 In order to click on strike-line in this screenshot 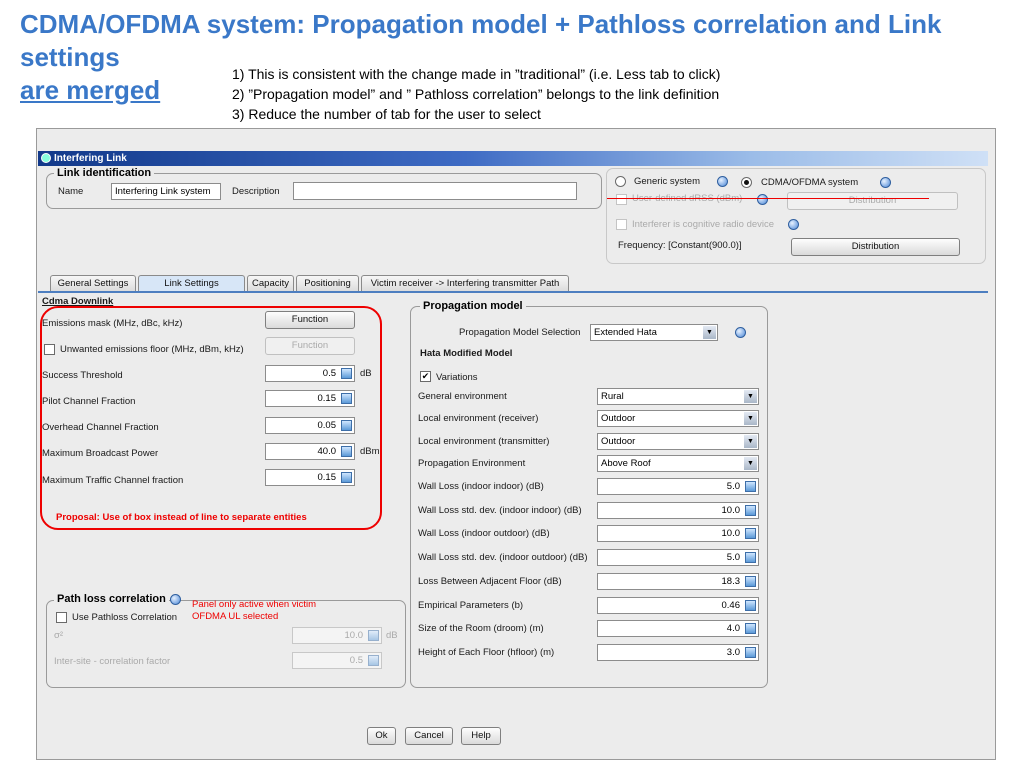, I will do `click(768, 198)`.